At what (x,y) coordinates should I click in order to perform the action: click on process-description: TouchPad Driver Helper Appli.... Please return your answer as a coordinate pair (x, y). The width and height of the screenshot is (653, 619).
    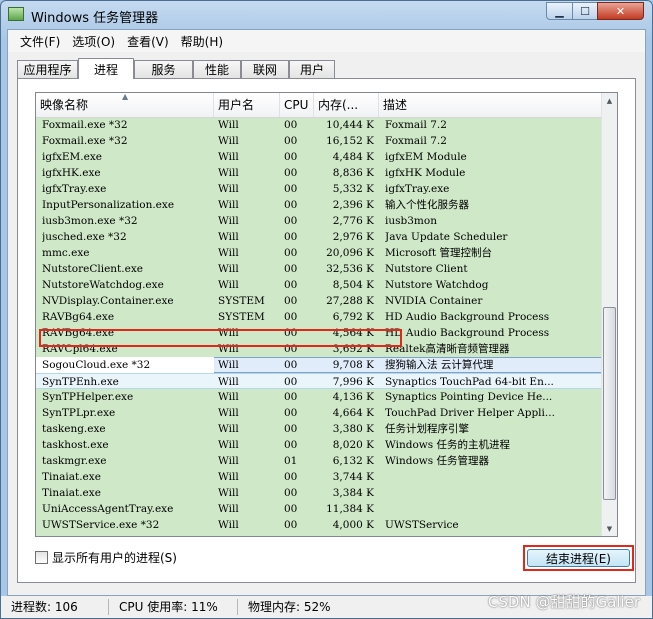
    Looking at the image, I should click on (470, 413).